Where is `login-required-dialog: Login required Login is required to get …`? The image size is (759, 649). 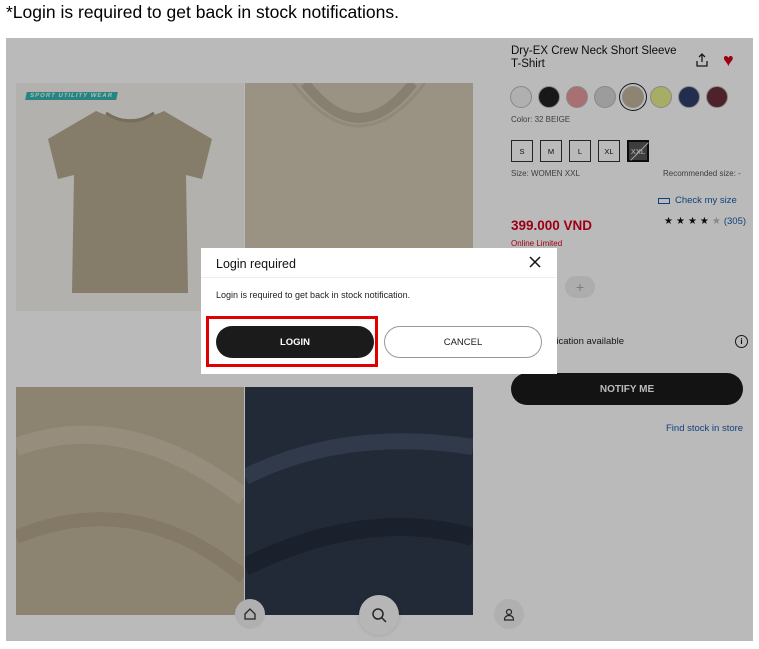
login-required-dialog: Login required Login is required to get … is located at coordinates (379, 311).